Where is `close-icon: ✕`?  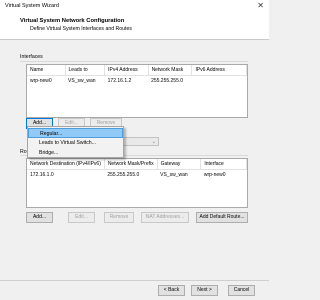
close-icon: ✕ is located at coordinates (260, 5).